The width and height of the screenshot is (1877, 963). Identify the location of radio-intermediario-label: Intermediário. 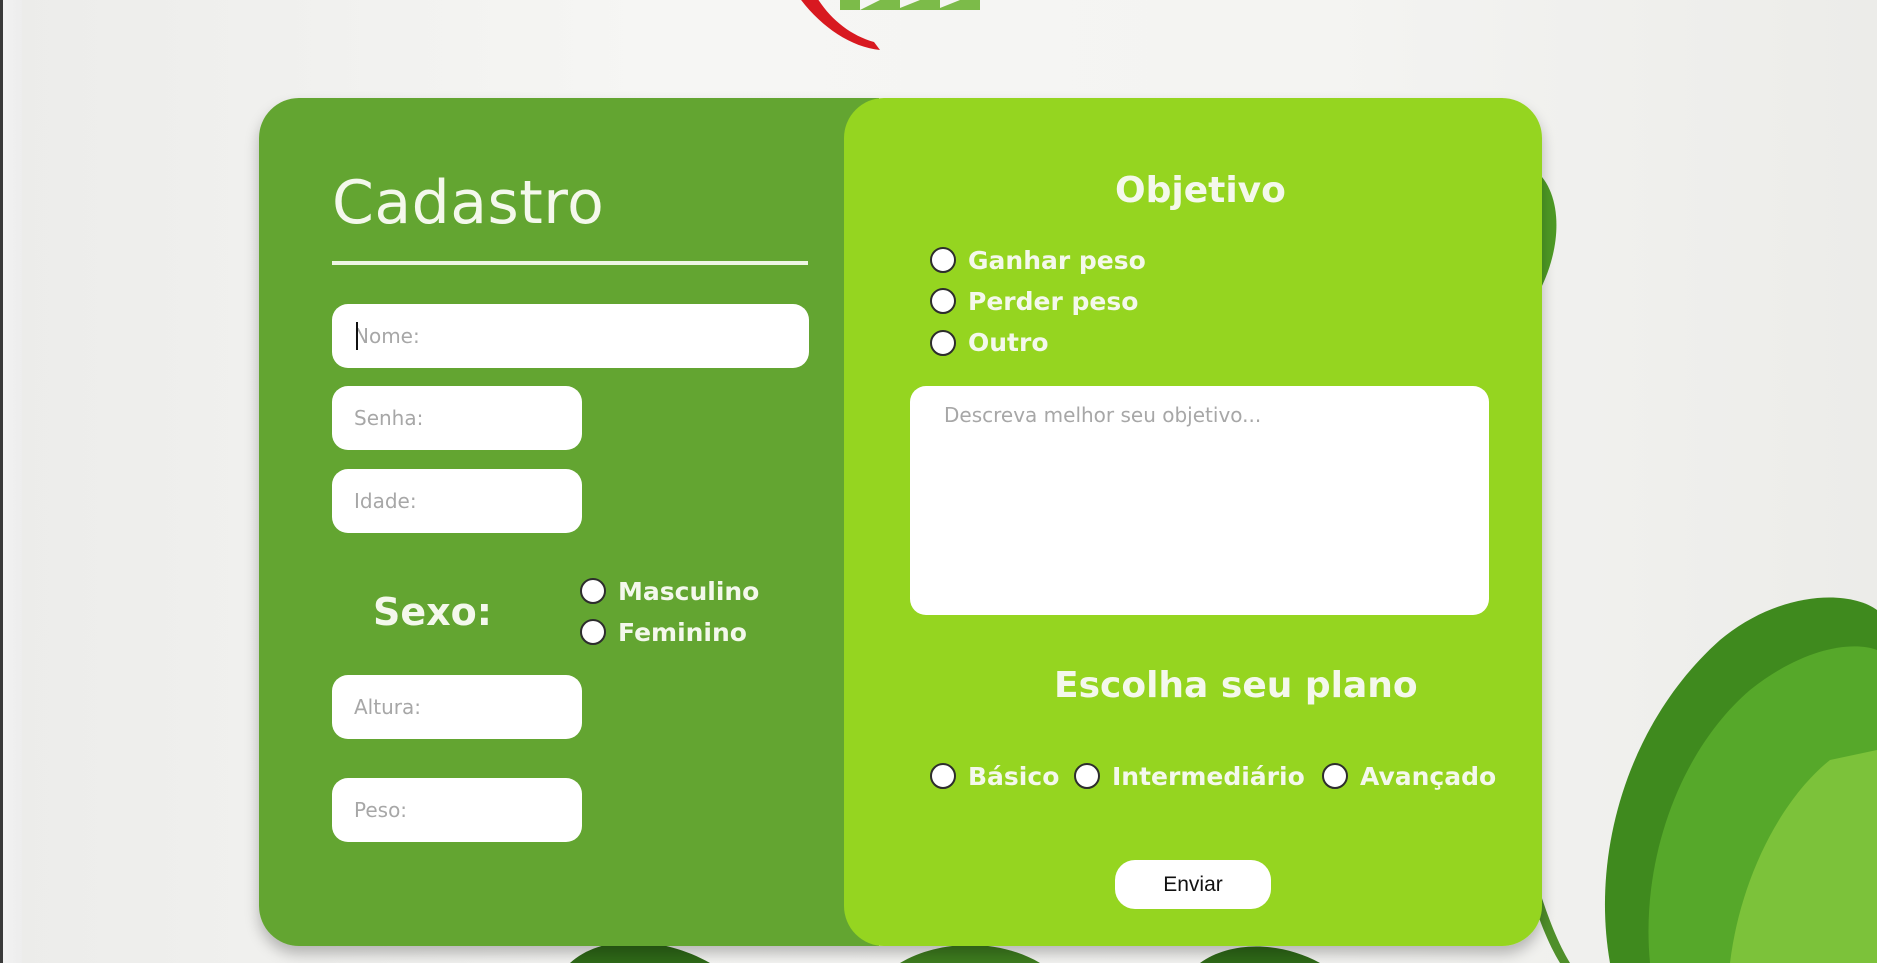
(1208, 776).